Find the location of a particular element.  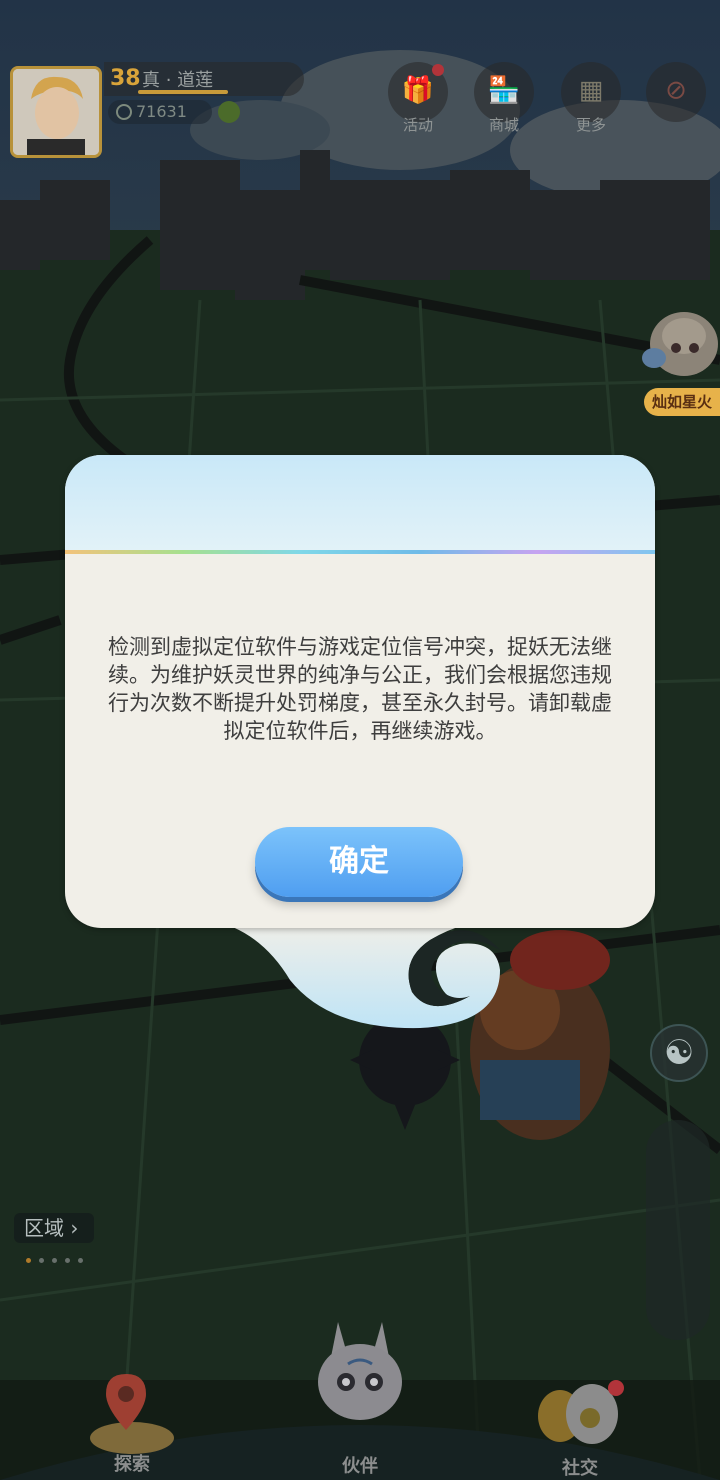

shop-button: 🏪 is located at coordinates (504, 92).